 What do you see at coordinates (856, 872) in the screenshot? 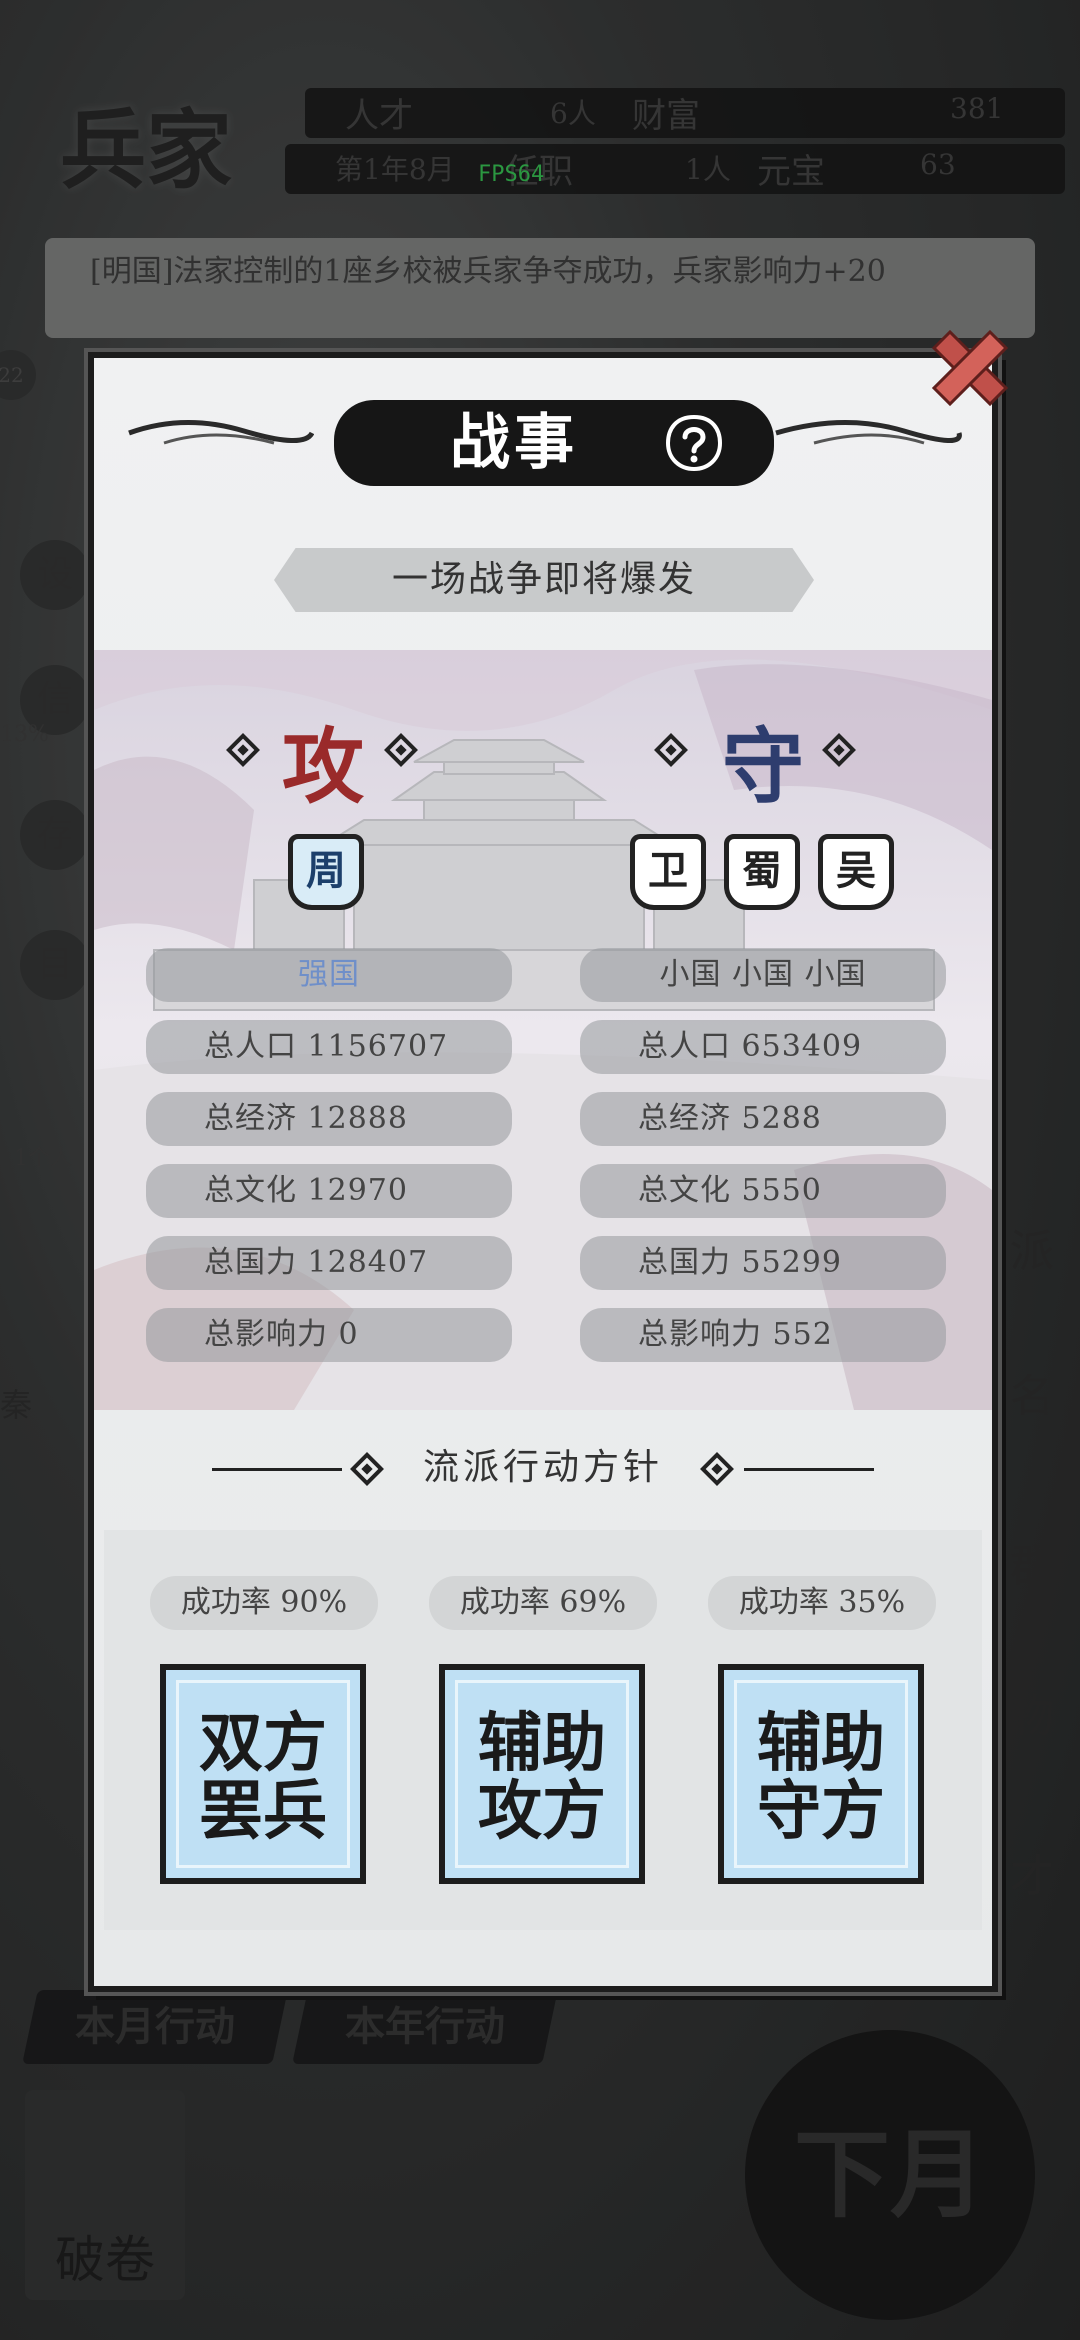
I see `defender-flag-wu: 吴` at bounding box center [856, 872].